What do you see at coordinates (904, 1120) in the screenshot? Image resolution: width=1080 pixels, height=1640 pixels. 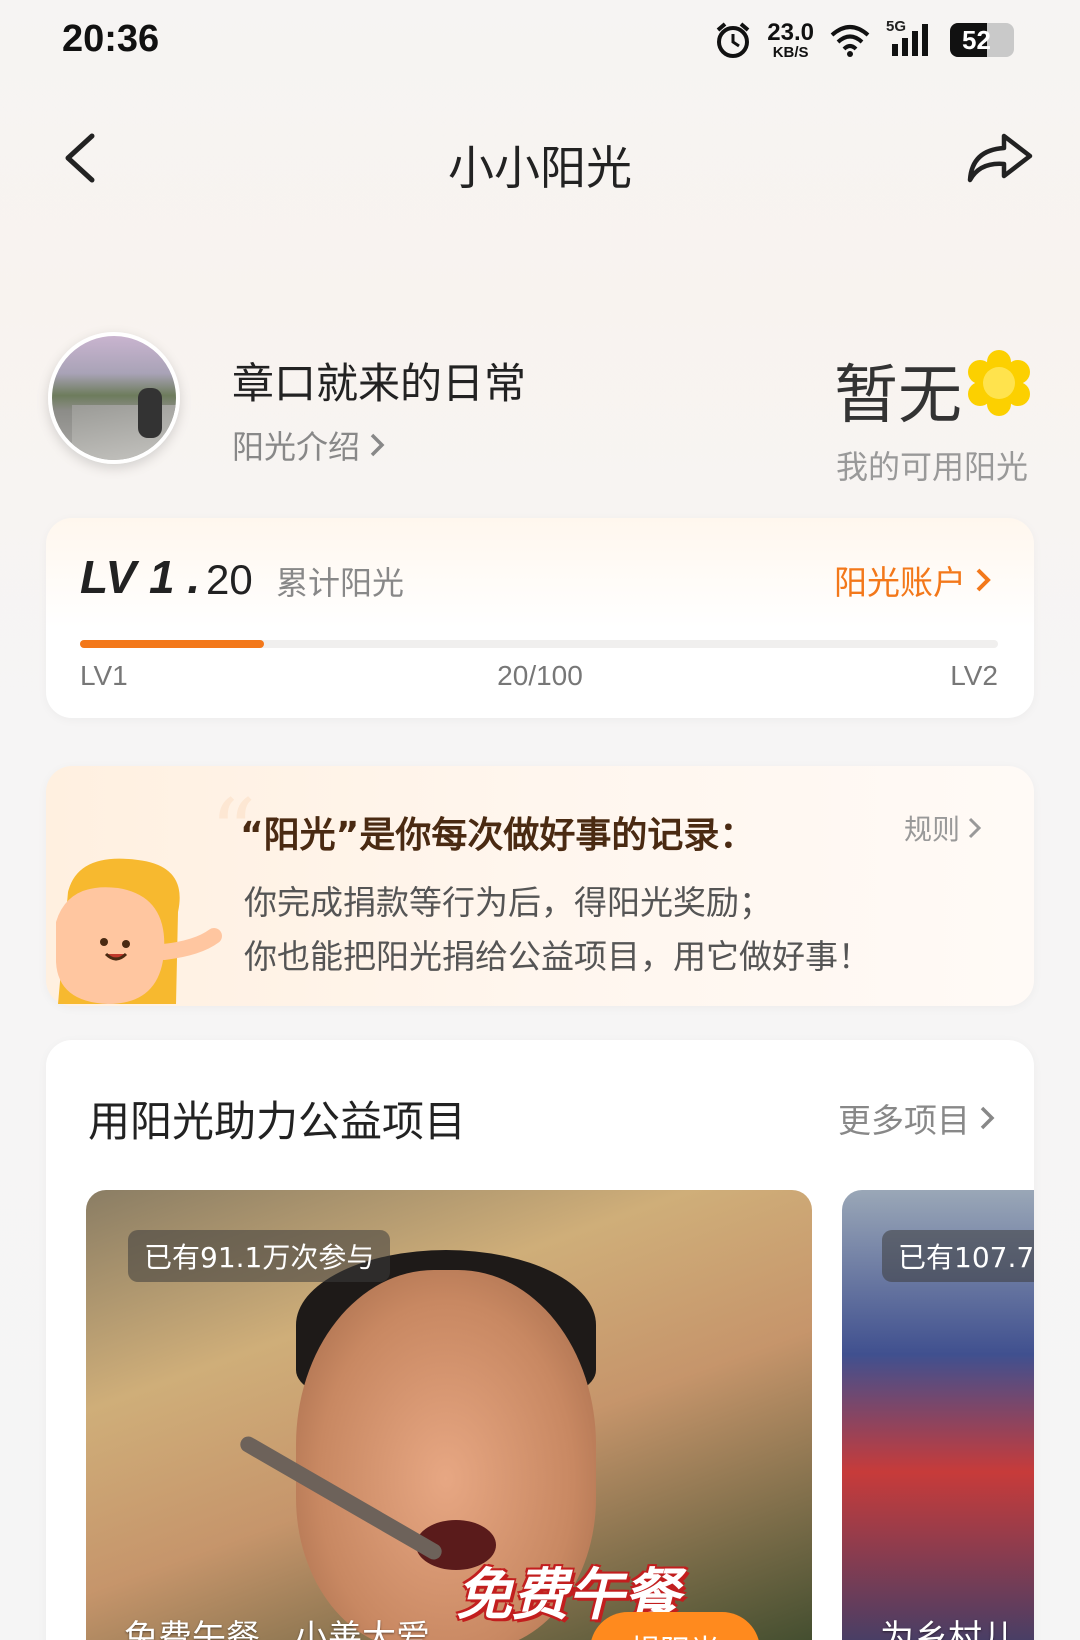 I see `more-projects-label: 更多项目` at bounding box center [904, 1120].